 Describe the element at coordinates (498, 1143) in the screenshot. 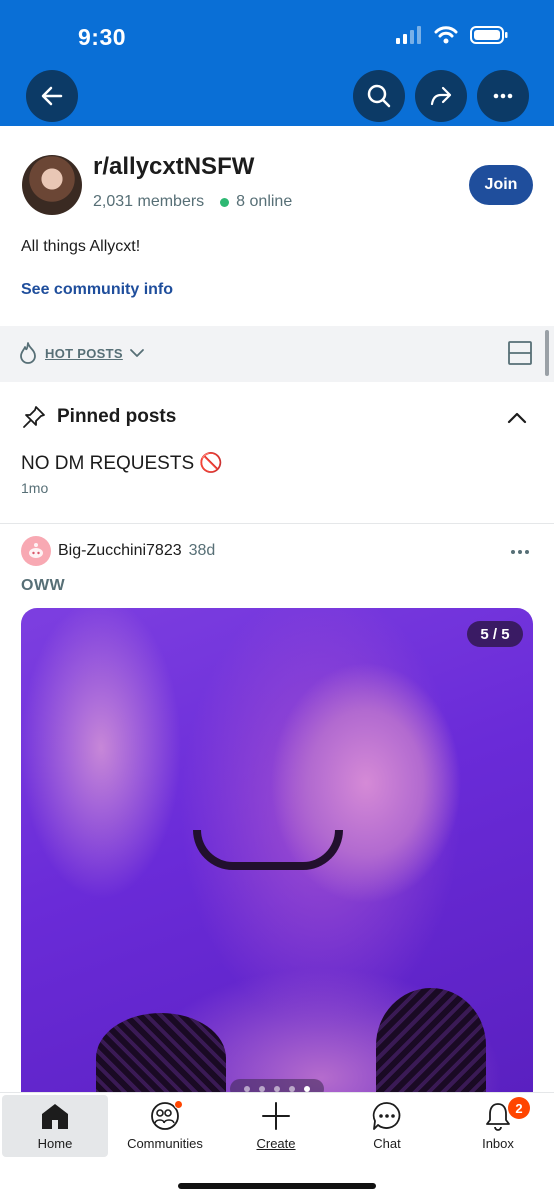

I see `nav-inbox-label: Inbox` at that location.